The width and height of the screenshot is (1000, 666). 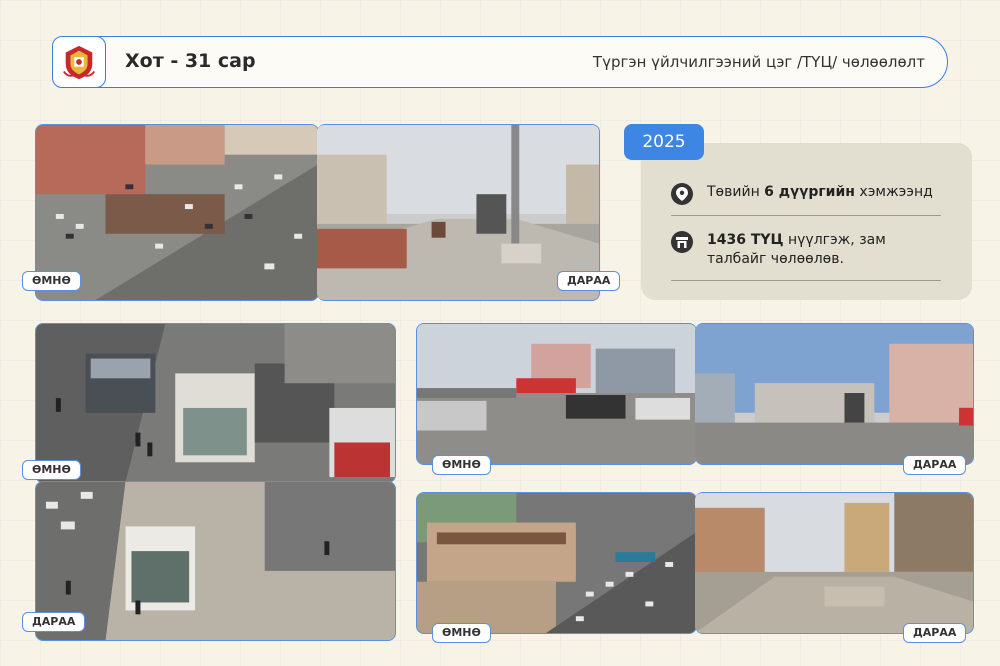 I want to click on info-item-kiosks: 1436 ТҮЦ нүүлгэж, зам талбайг чөлөөлөв., so click(x=804, y=250).